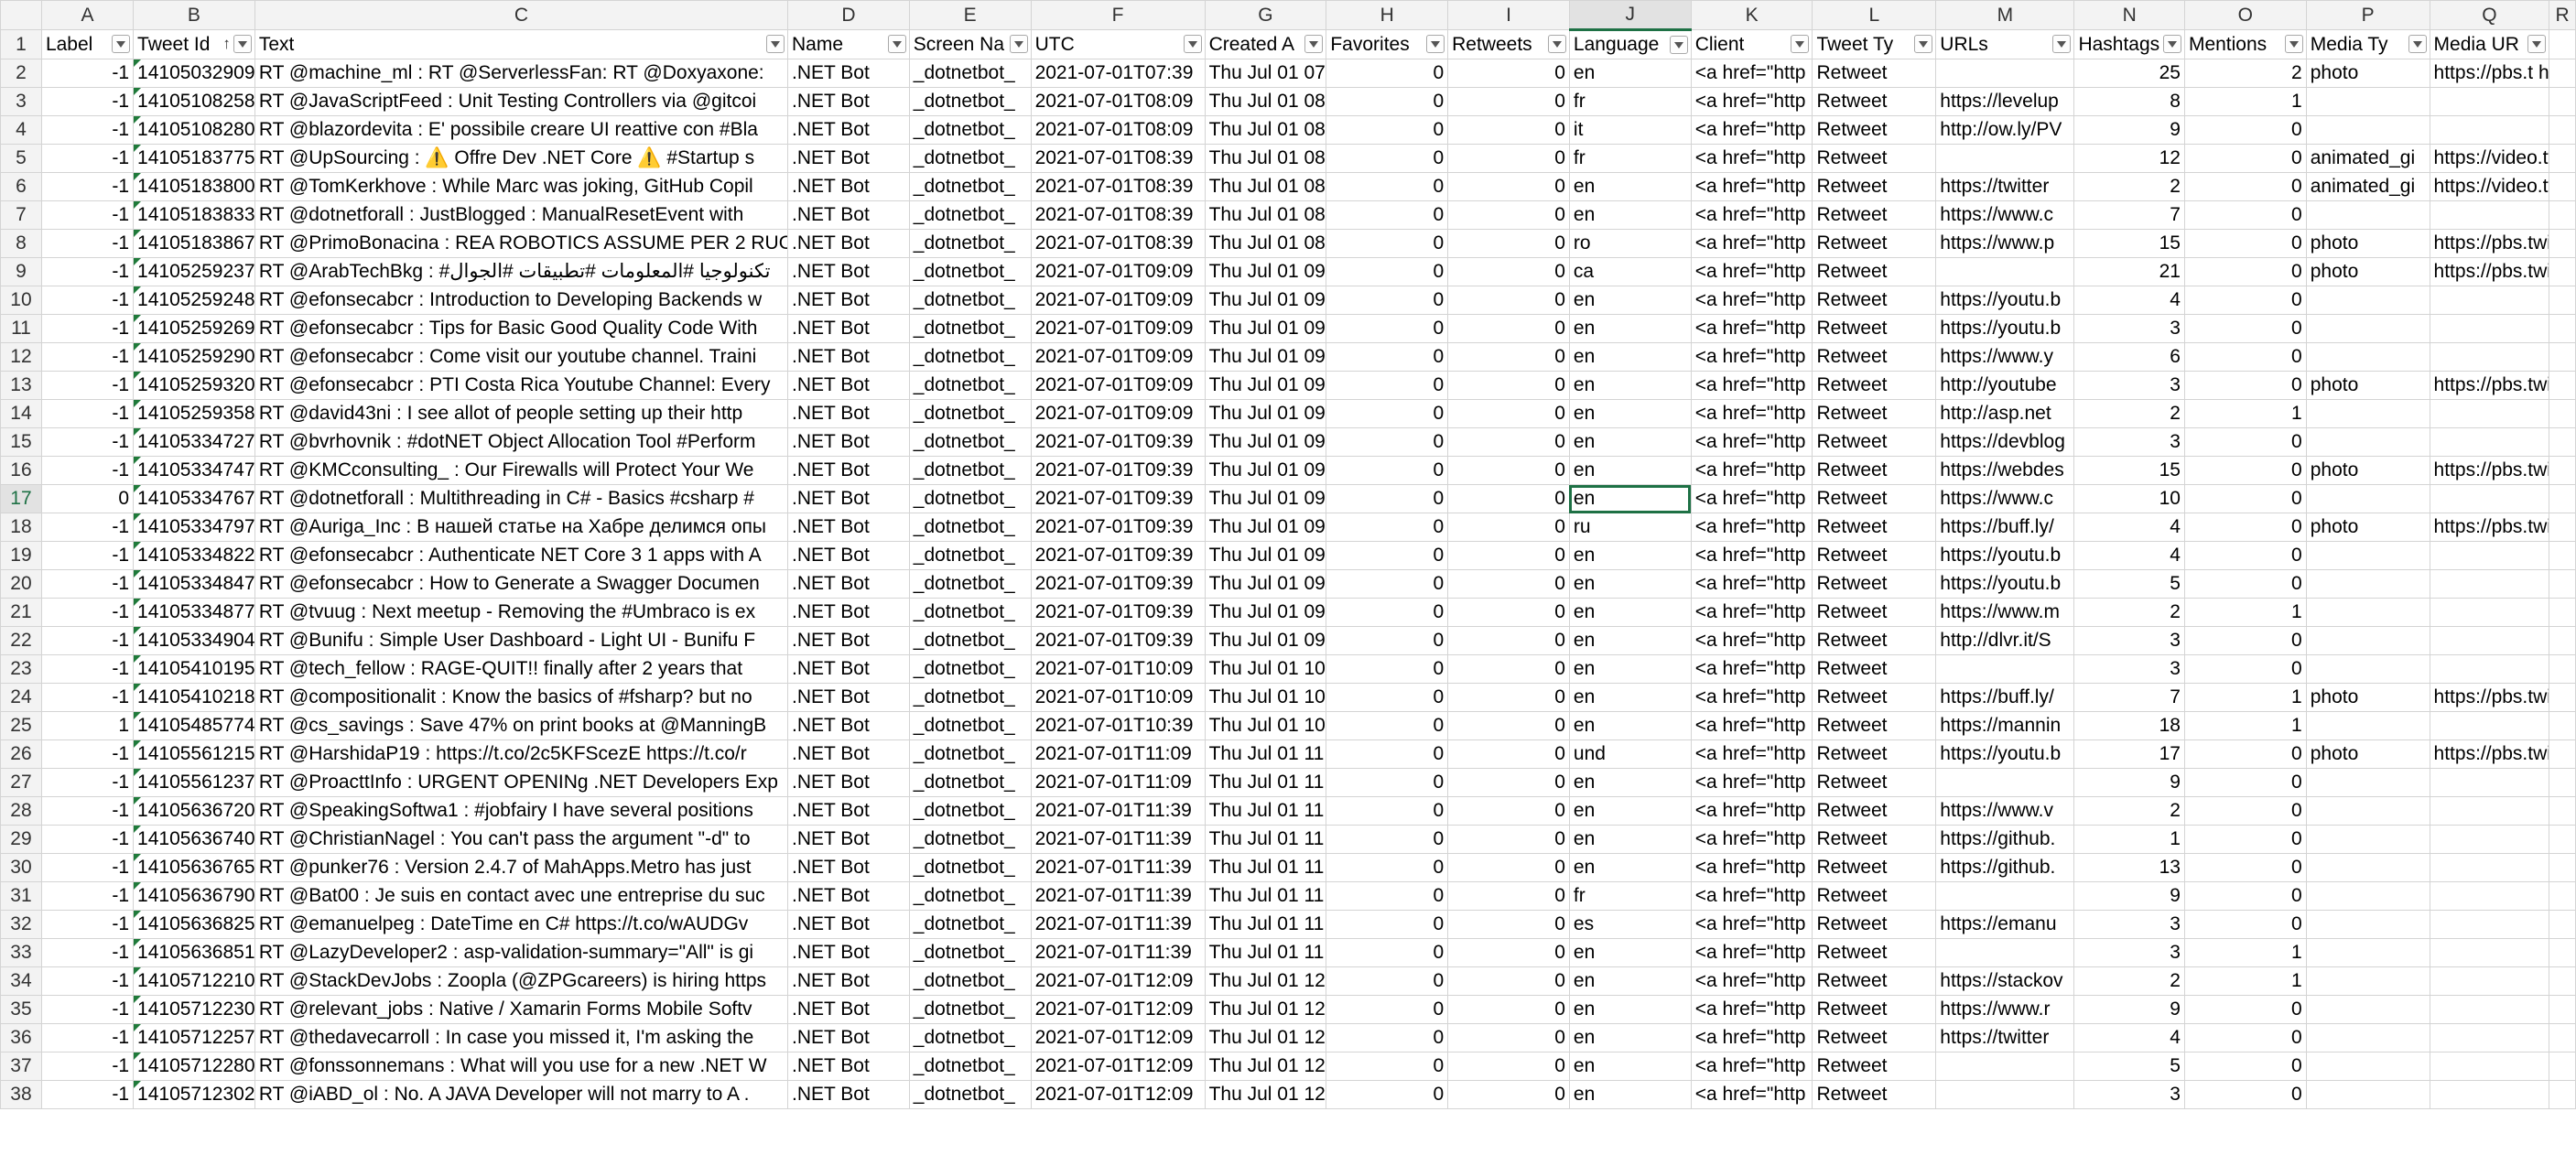 Image resolution: width=2576 pixels, height=1155 pixels. What do you see at coordinates (2005, 527) in the screenshot?
I see `cell: https://buff.ly/` at bounding box center [2005, 527].